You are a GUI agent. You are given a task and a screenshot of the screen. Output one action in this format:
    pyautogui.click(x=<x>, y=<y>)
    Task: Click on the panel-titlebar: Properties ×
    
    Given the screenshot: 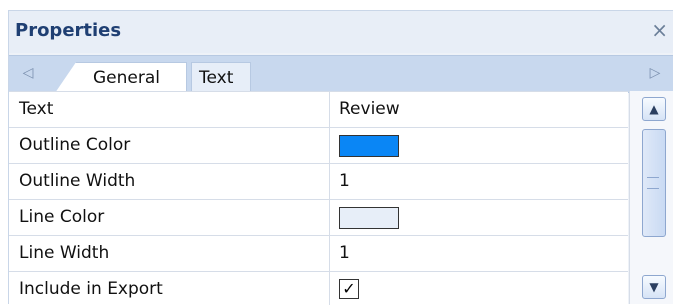 What is the action you would take?
    pyautogui.click(x=341, y=32)
    